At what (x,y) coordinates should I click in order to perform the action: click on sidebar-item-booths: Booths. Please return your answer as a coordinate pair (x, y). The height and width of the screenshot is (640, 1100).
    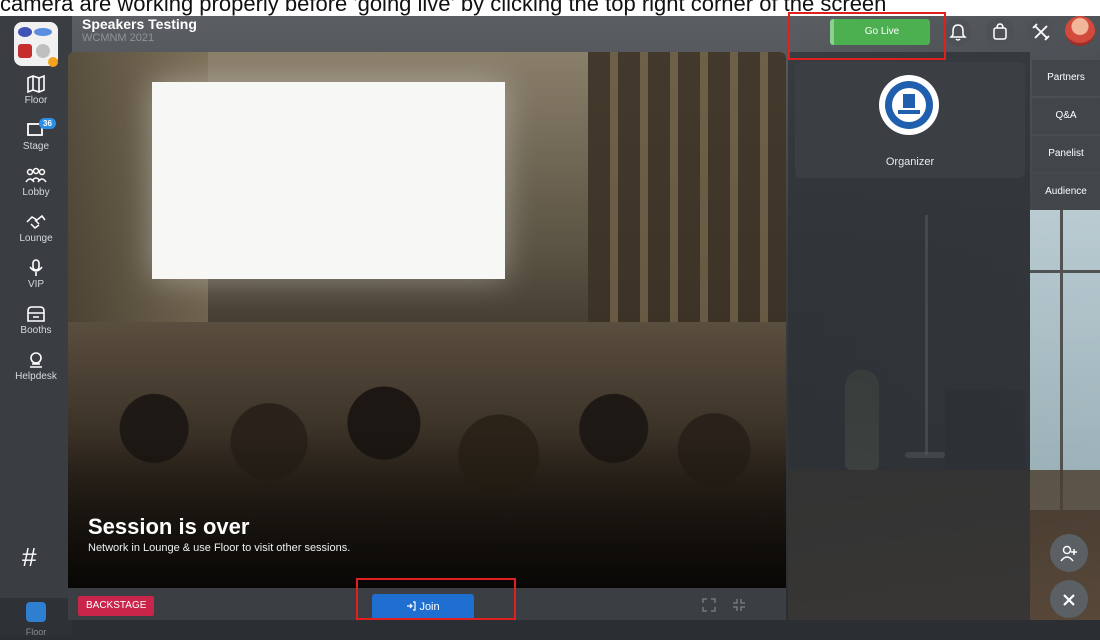
    Looking at the image, I should click on (36, 326).